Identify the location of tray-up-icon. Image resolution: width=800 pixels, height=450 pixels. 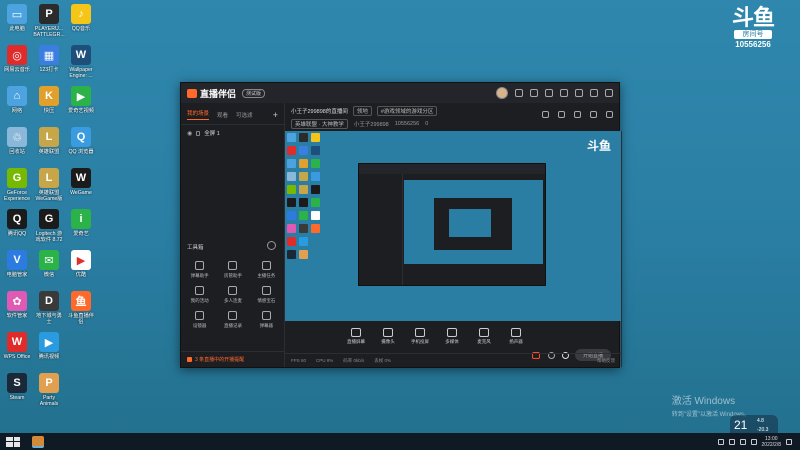
(720, 441).